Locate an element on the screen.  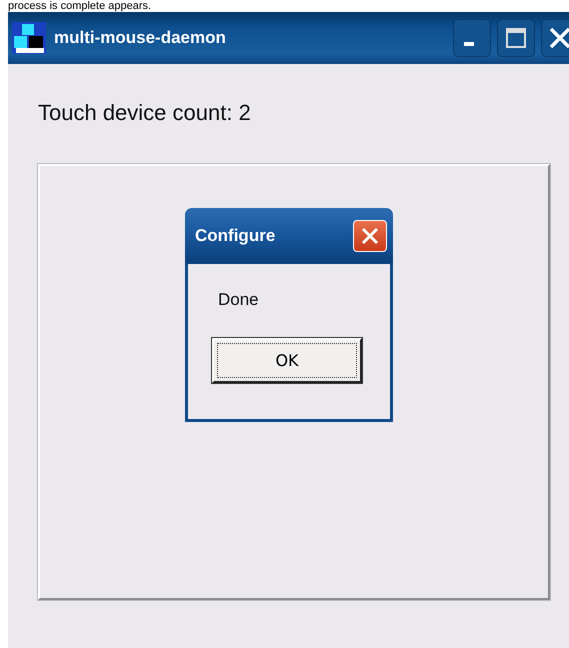
window-title: multi-mouse-daemon is located at coordinates (140, 38).